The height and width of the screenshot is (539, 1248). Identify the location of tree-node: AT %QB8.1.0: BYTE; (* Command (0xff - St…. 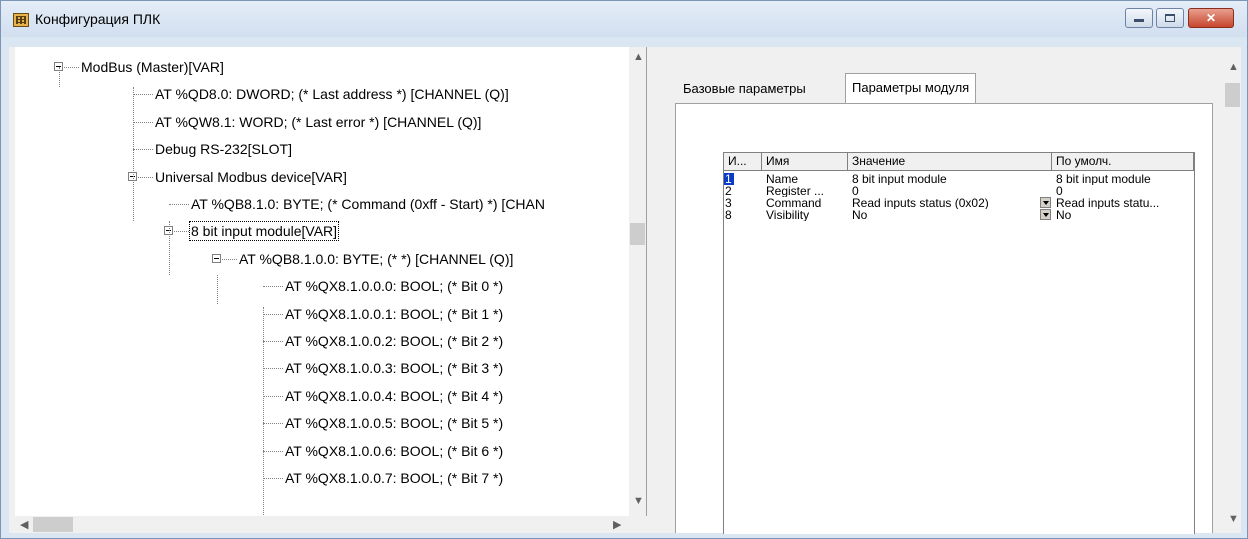
(368, 204).